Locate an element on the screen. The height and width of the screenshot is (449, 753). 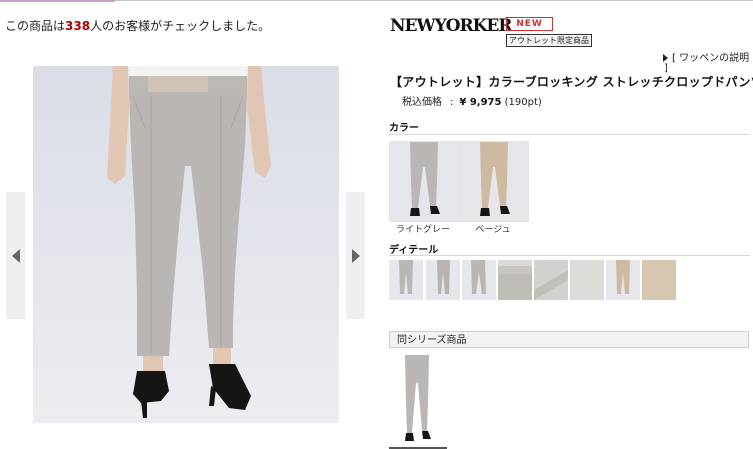
checked-count: 338 is located at coordinates (78, 26).